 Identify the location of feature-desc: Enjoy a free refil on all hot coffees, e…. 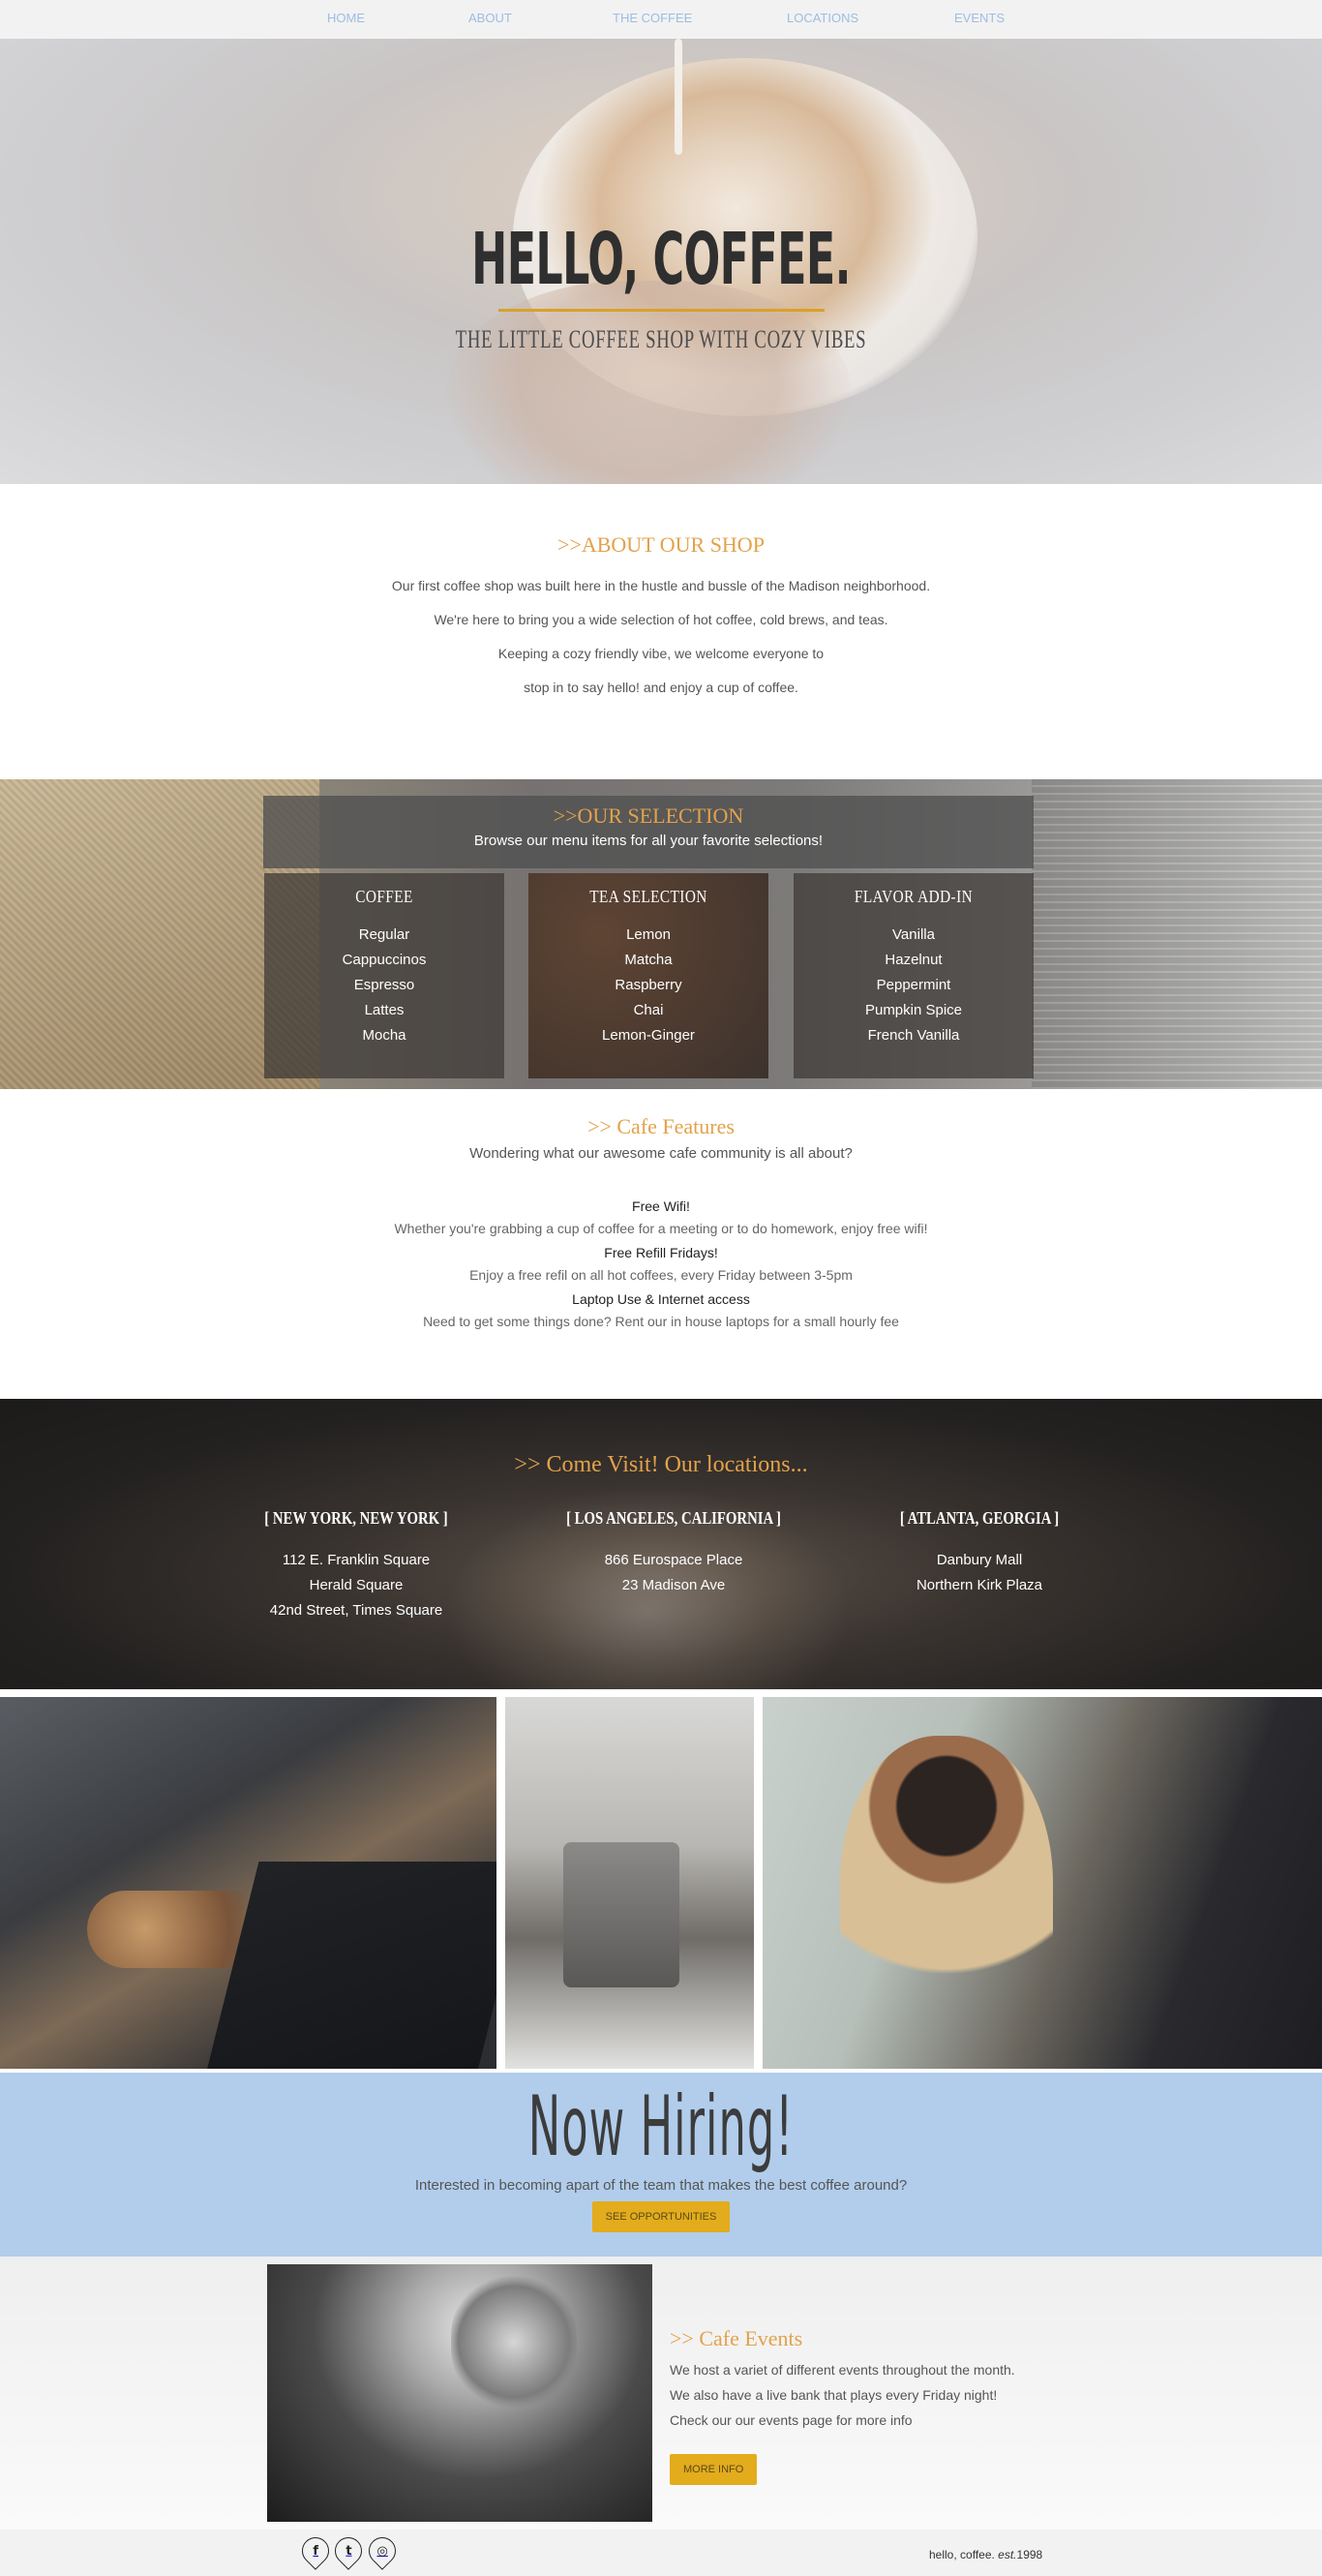
(661, 1275).